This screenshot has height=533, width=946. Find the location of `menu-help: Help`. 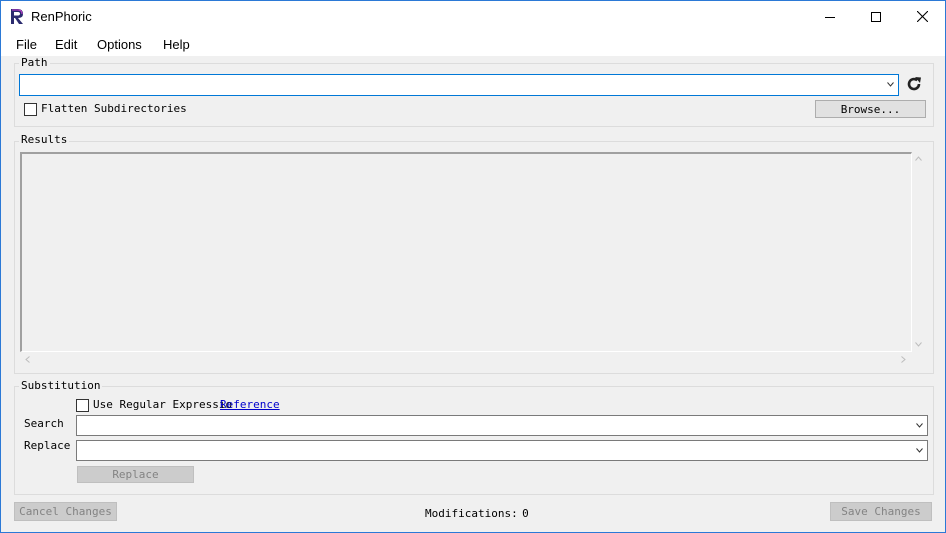

menu-help: Help is located at coordinates (176, 44).